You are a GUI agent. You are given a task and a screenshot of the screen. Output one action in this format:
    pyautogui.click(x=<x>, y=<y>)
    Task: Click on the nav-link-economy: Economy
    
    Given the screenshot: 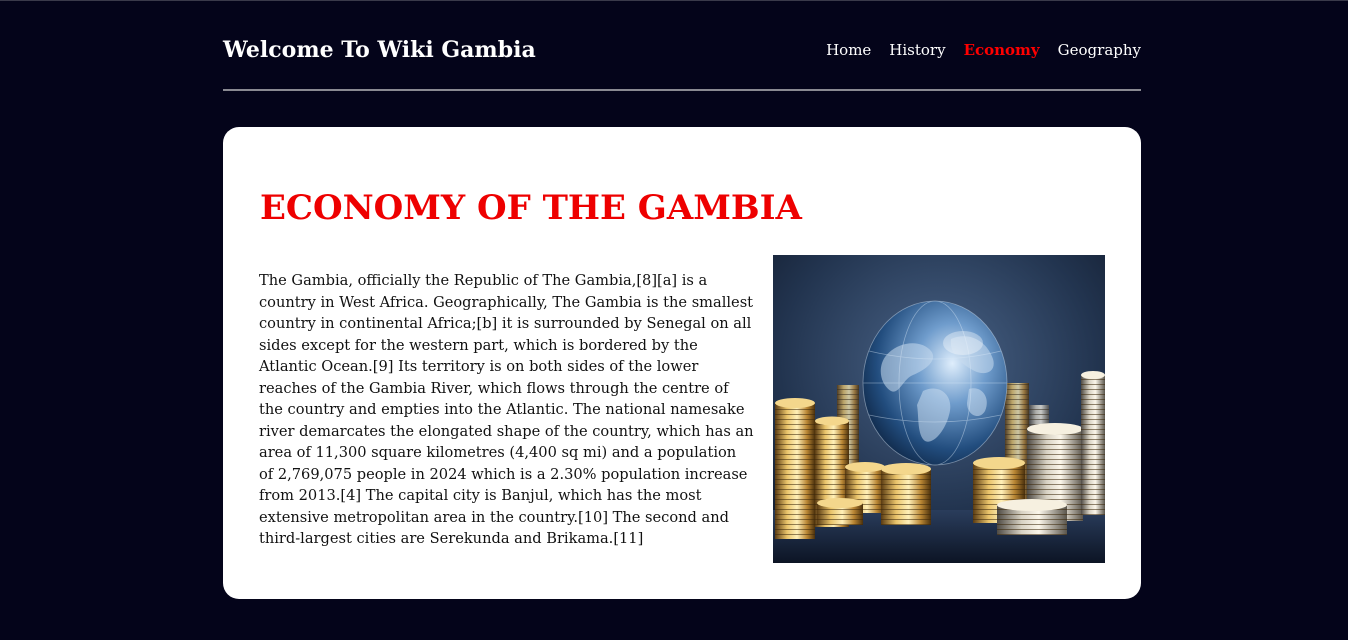 What is the action you would take?
    pyautogui.click(x=1002, y=50)
    